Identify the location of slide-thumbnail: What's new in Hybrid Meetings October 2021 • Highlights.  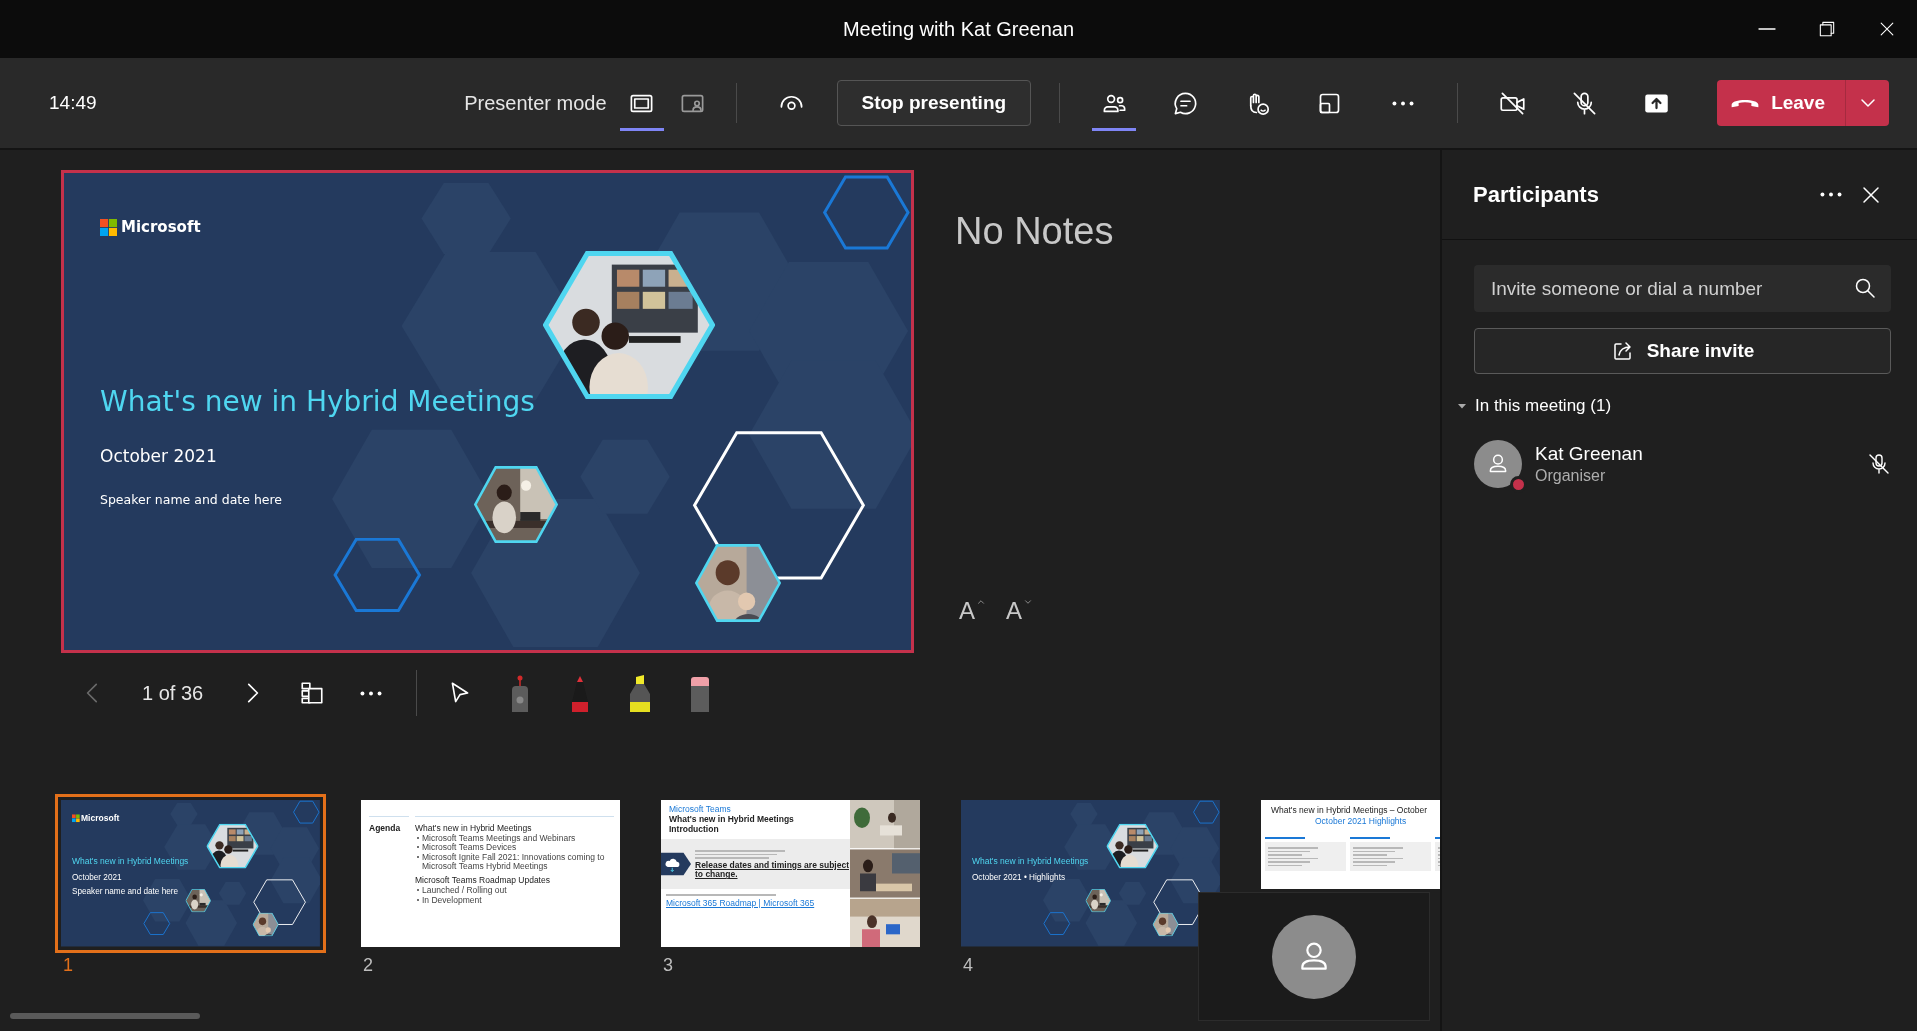
(1090, 873).